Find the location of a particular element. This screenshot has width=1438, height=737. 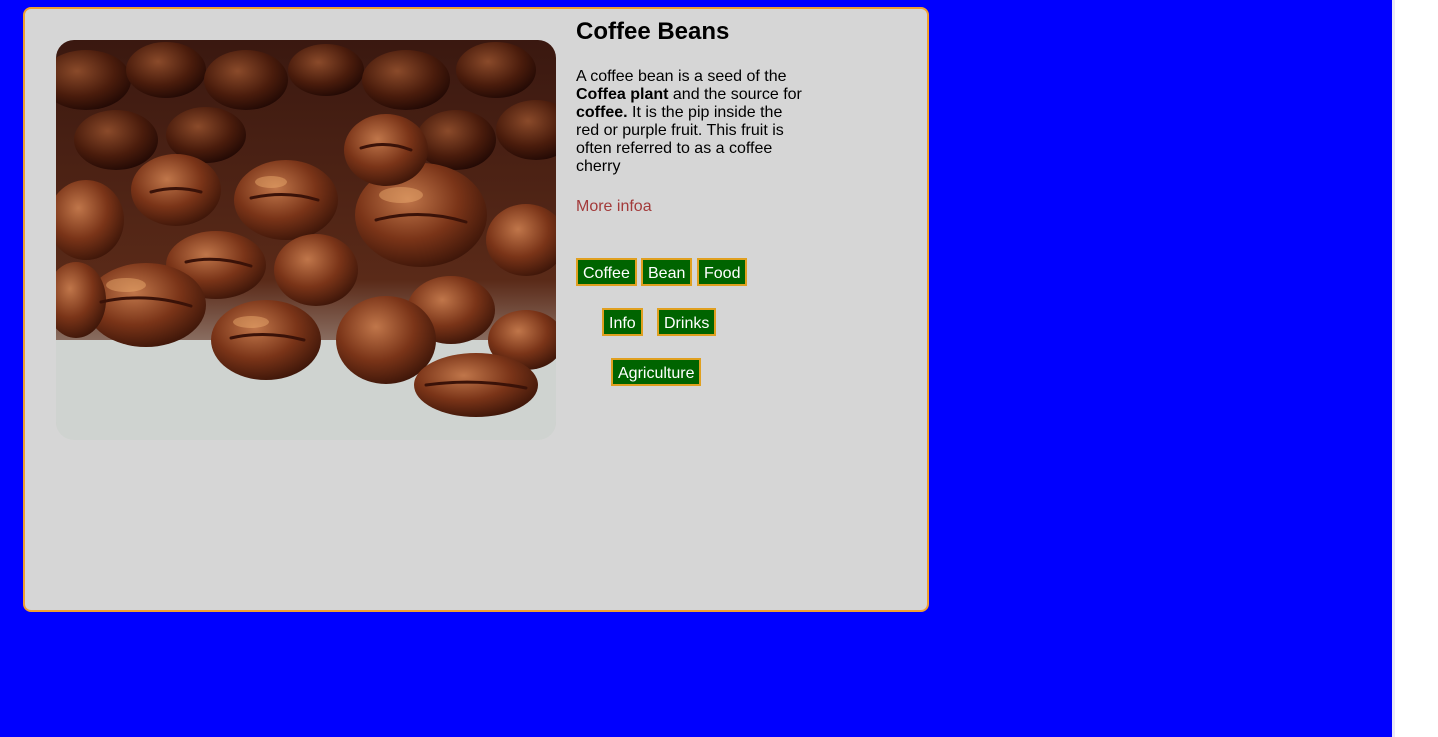

tag-food: Food is located at coordinates (722, 272).